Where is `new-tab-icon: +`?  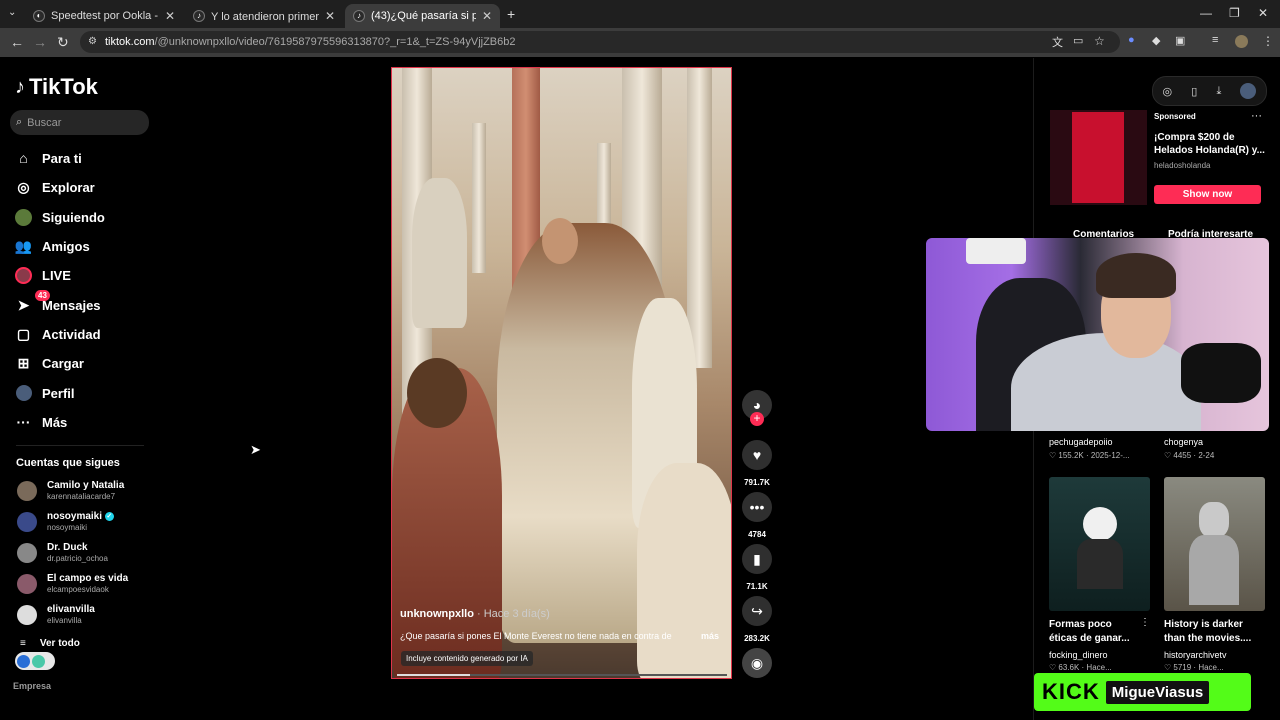
new-tab-icon: + is located at coordinates (511, 14).